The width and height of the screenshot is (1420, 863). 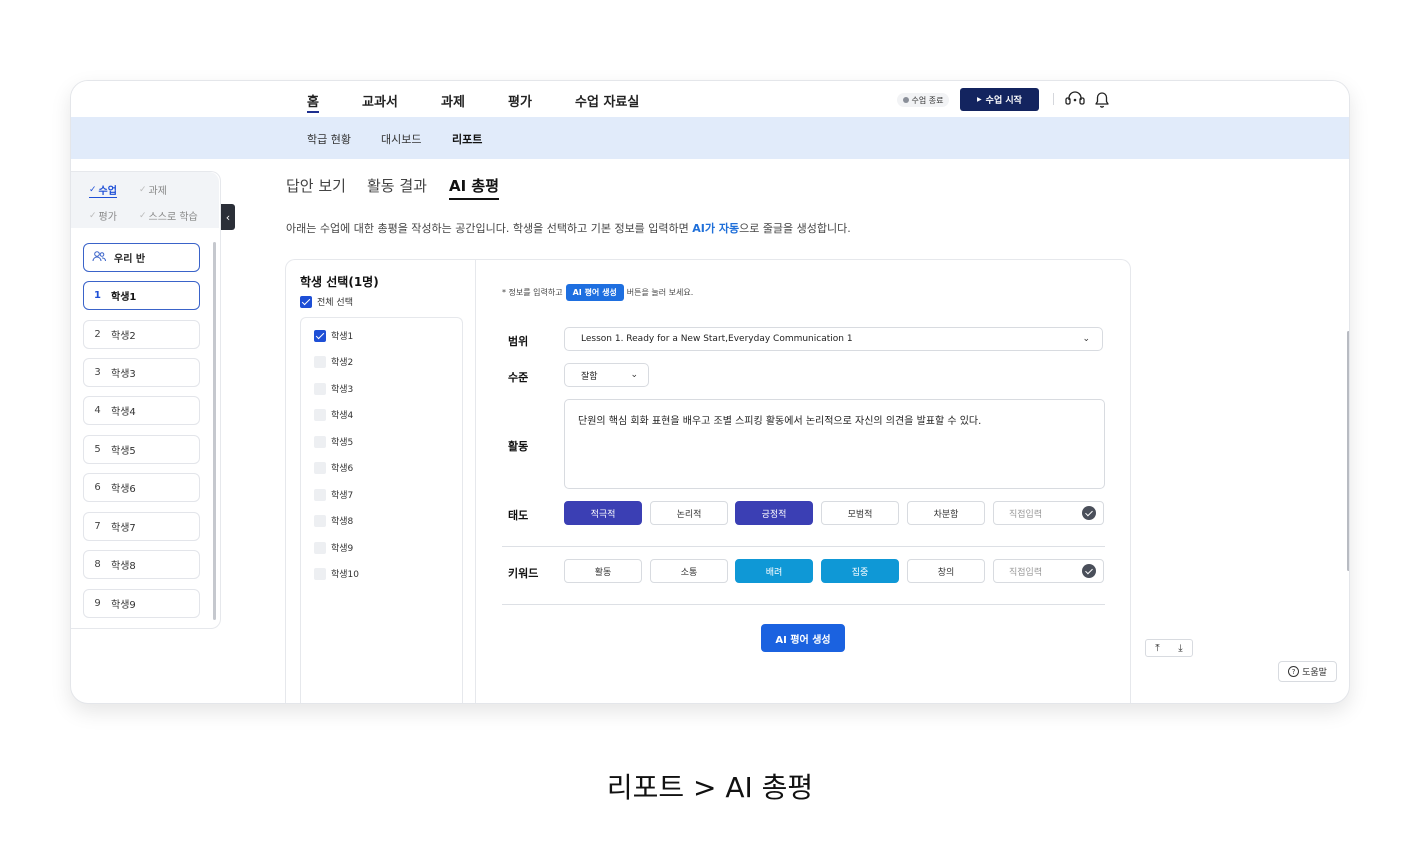 I want to click on scroll-to-top-icon: ⤒, so click(x=1157, y=648).